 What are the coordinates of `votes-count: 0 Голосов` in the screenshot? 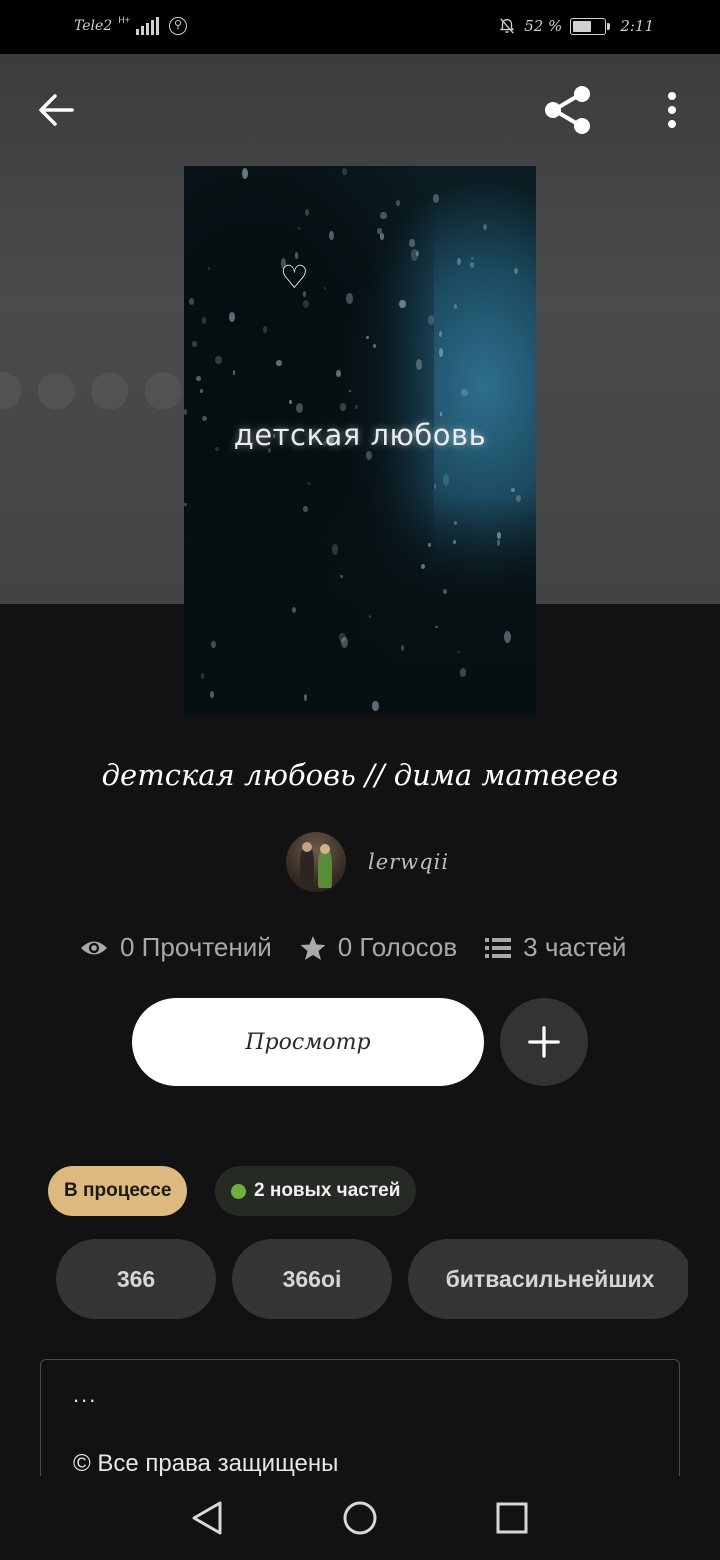 It's located at (397, 947).